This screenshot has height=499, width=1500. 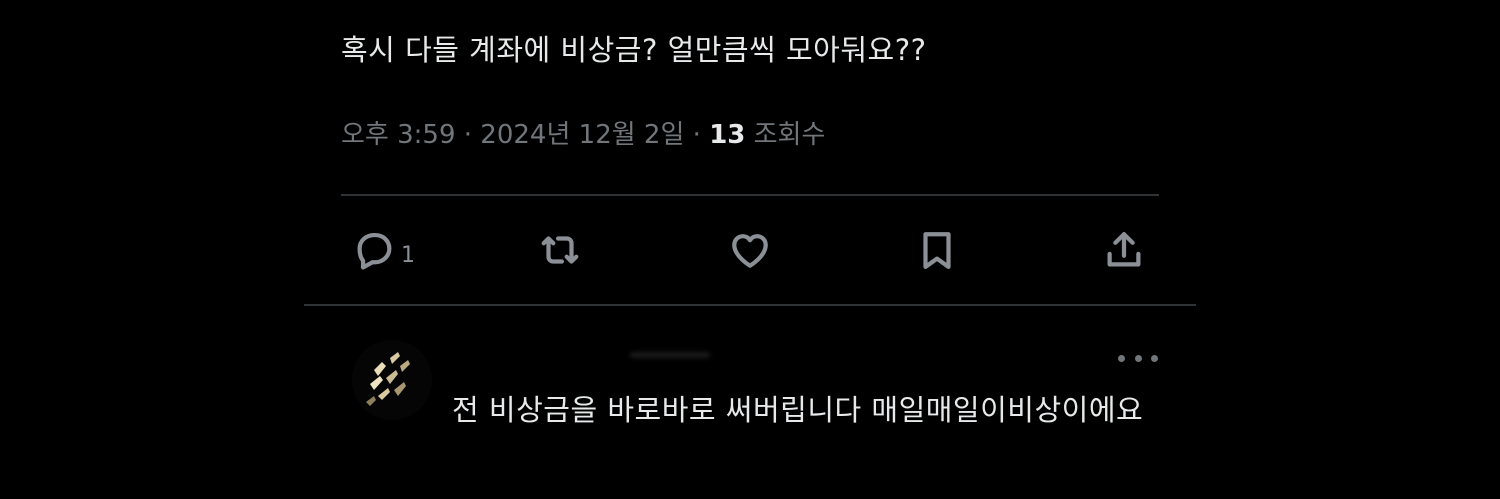 I want to click on tweet-date: 2024년 12월 2일, so click(x=582, y=135).